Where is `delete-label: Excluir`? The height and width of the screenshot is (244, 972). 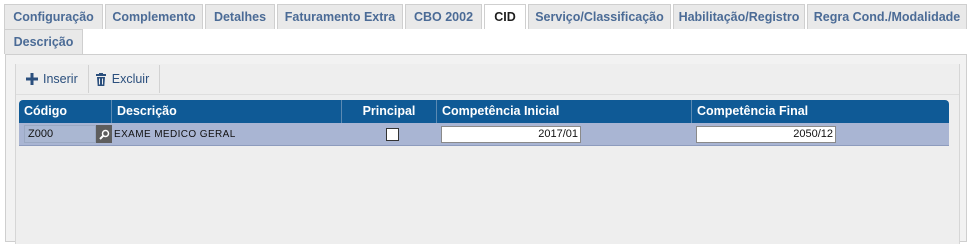 delete-label: Excluir is located at coordinates (130, 79).